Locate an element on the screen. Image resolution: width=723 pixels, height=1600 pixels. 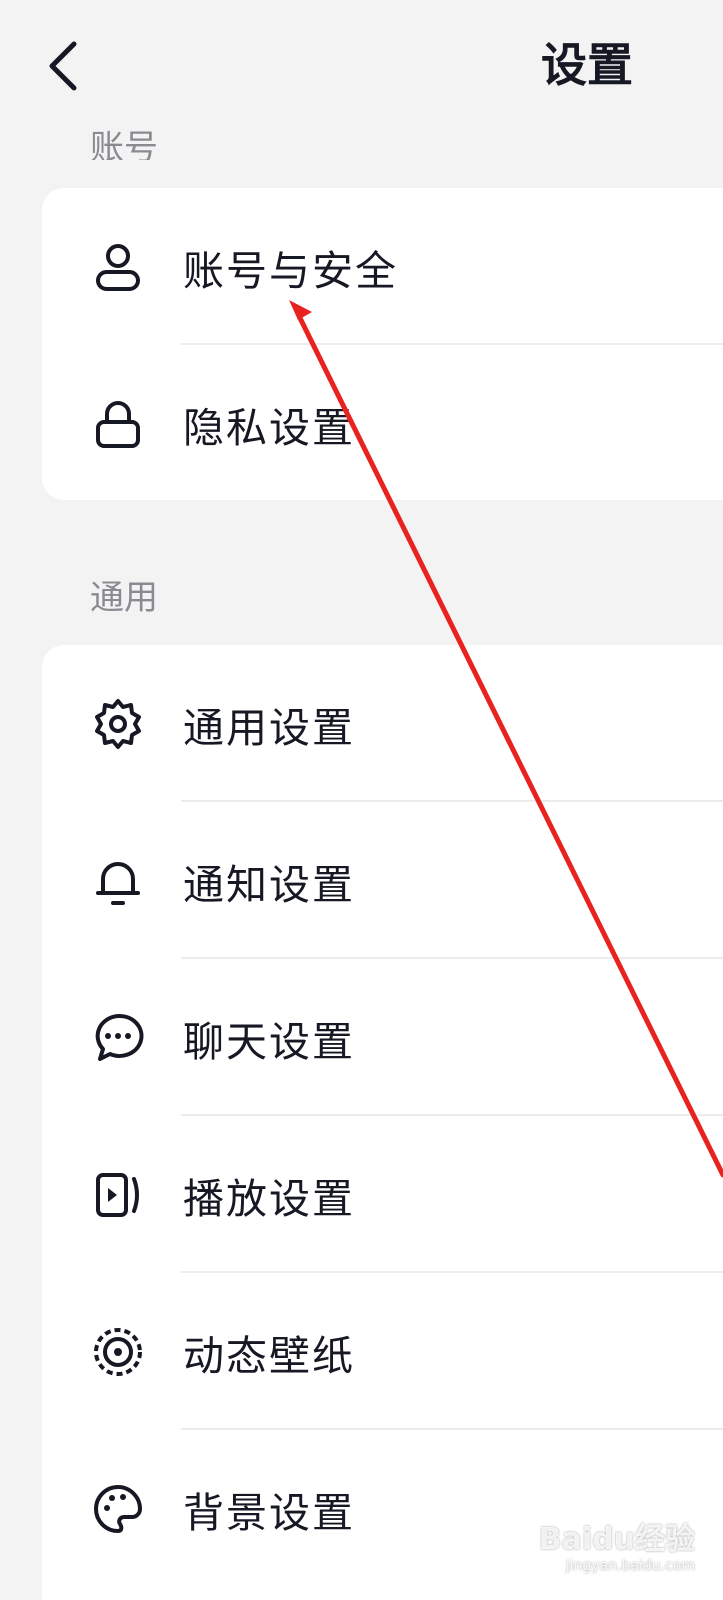
menu-item-label: 隐私设置 is located at coordinates (269, 427).